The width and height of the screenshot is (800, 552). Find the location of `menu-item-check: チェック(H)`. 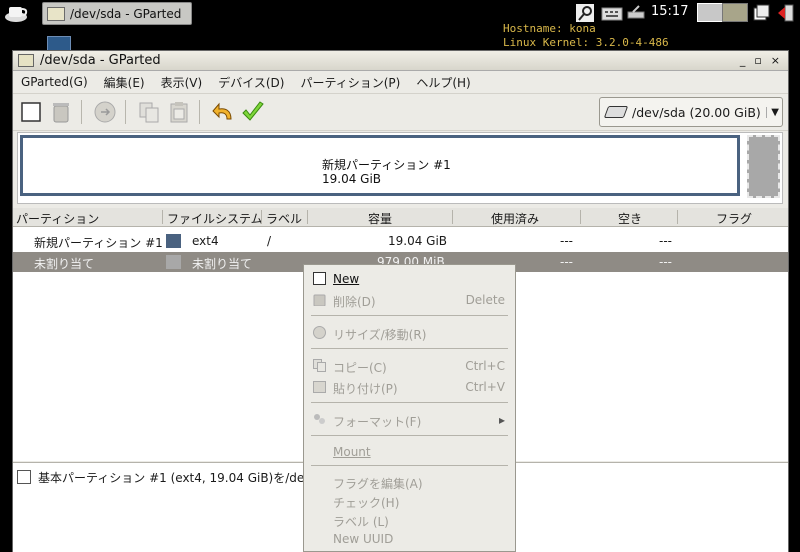

menu-item-check: チェック(H) is located at coordinates (409, 501).